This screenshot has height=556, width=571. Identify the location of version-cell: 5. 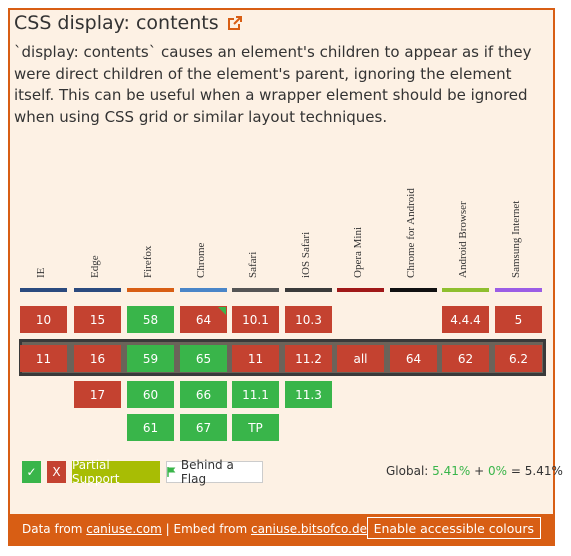
(518, 319).